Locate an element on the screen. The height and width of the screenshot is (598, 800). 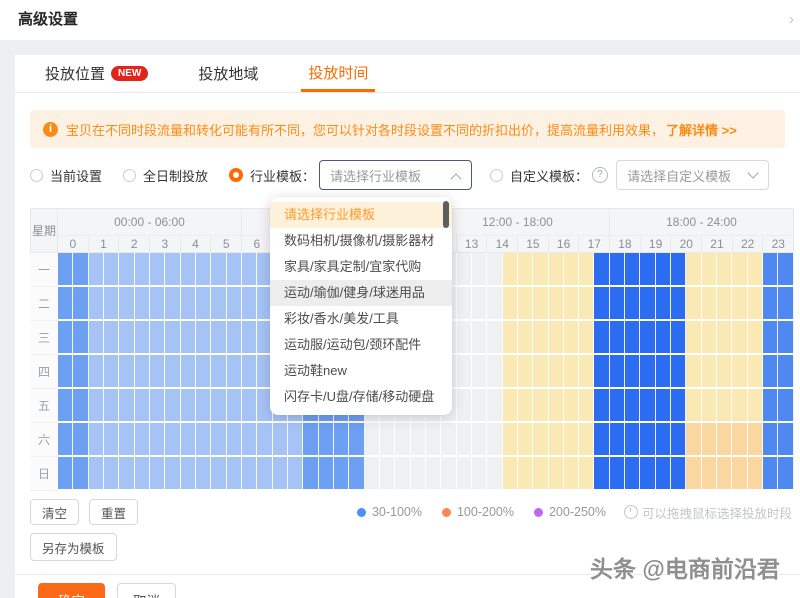
radio-industry-template is located at coordinates (236, 175).